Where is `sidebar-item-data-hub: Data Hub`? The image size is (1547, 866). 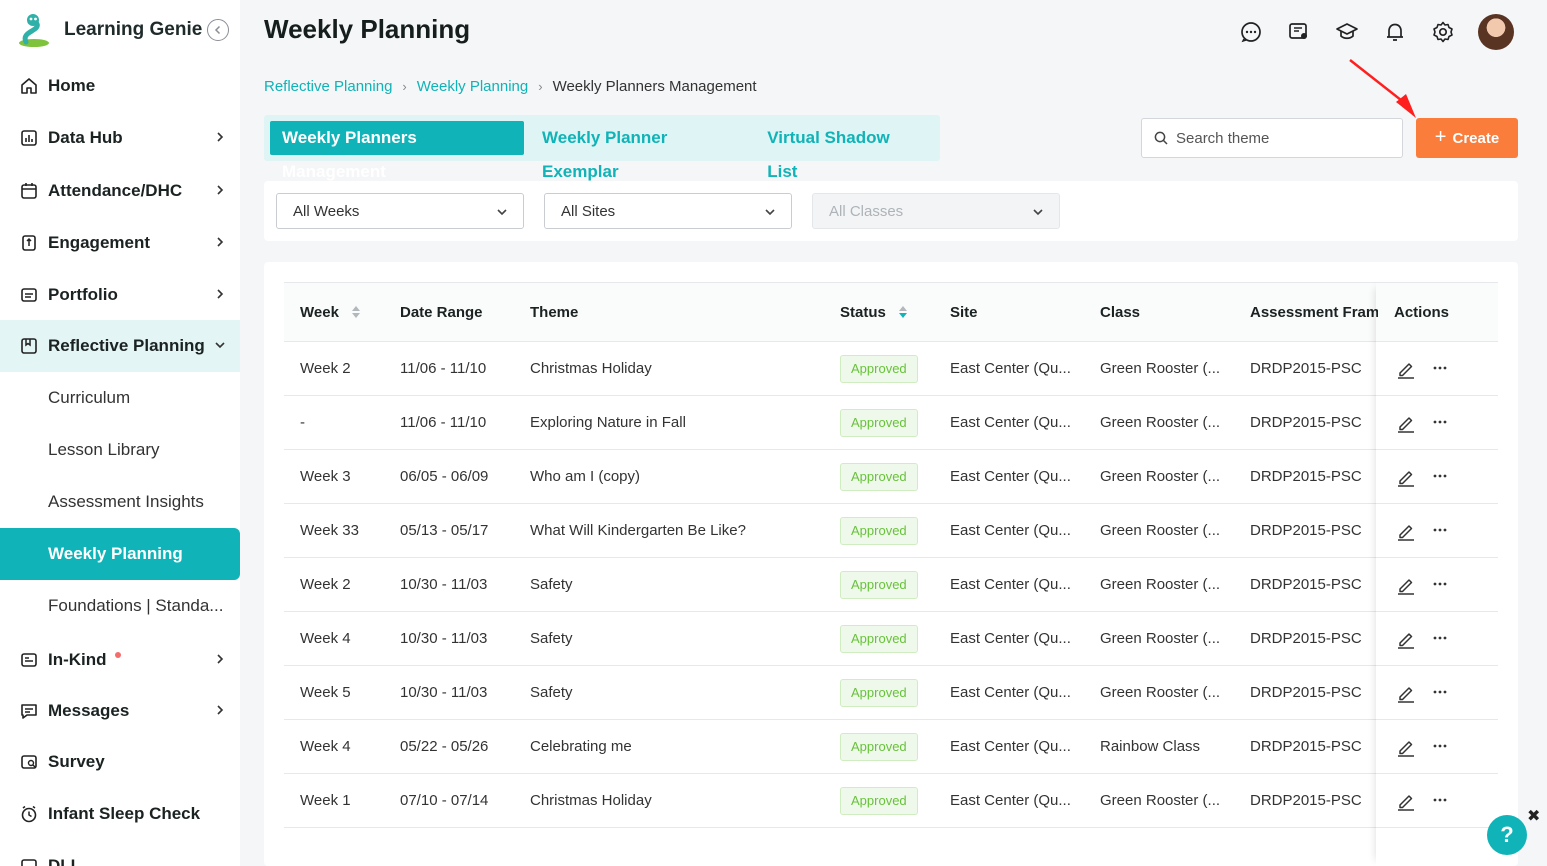 sidebar-item-data-hub: Data Hub is located at coordinates (120, 138).